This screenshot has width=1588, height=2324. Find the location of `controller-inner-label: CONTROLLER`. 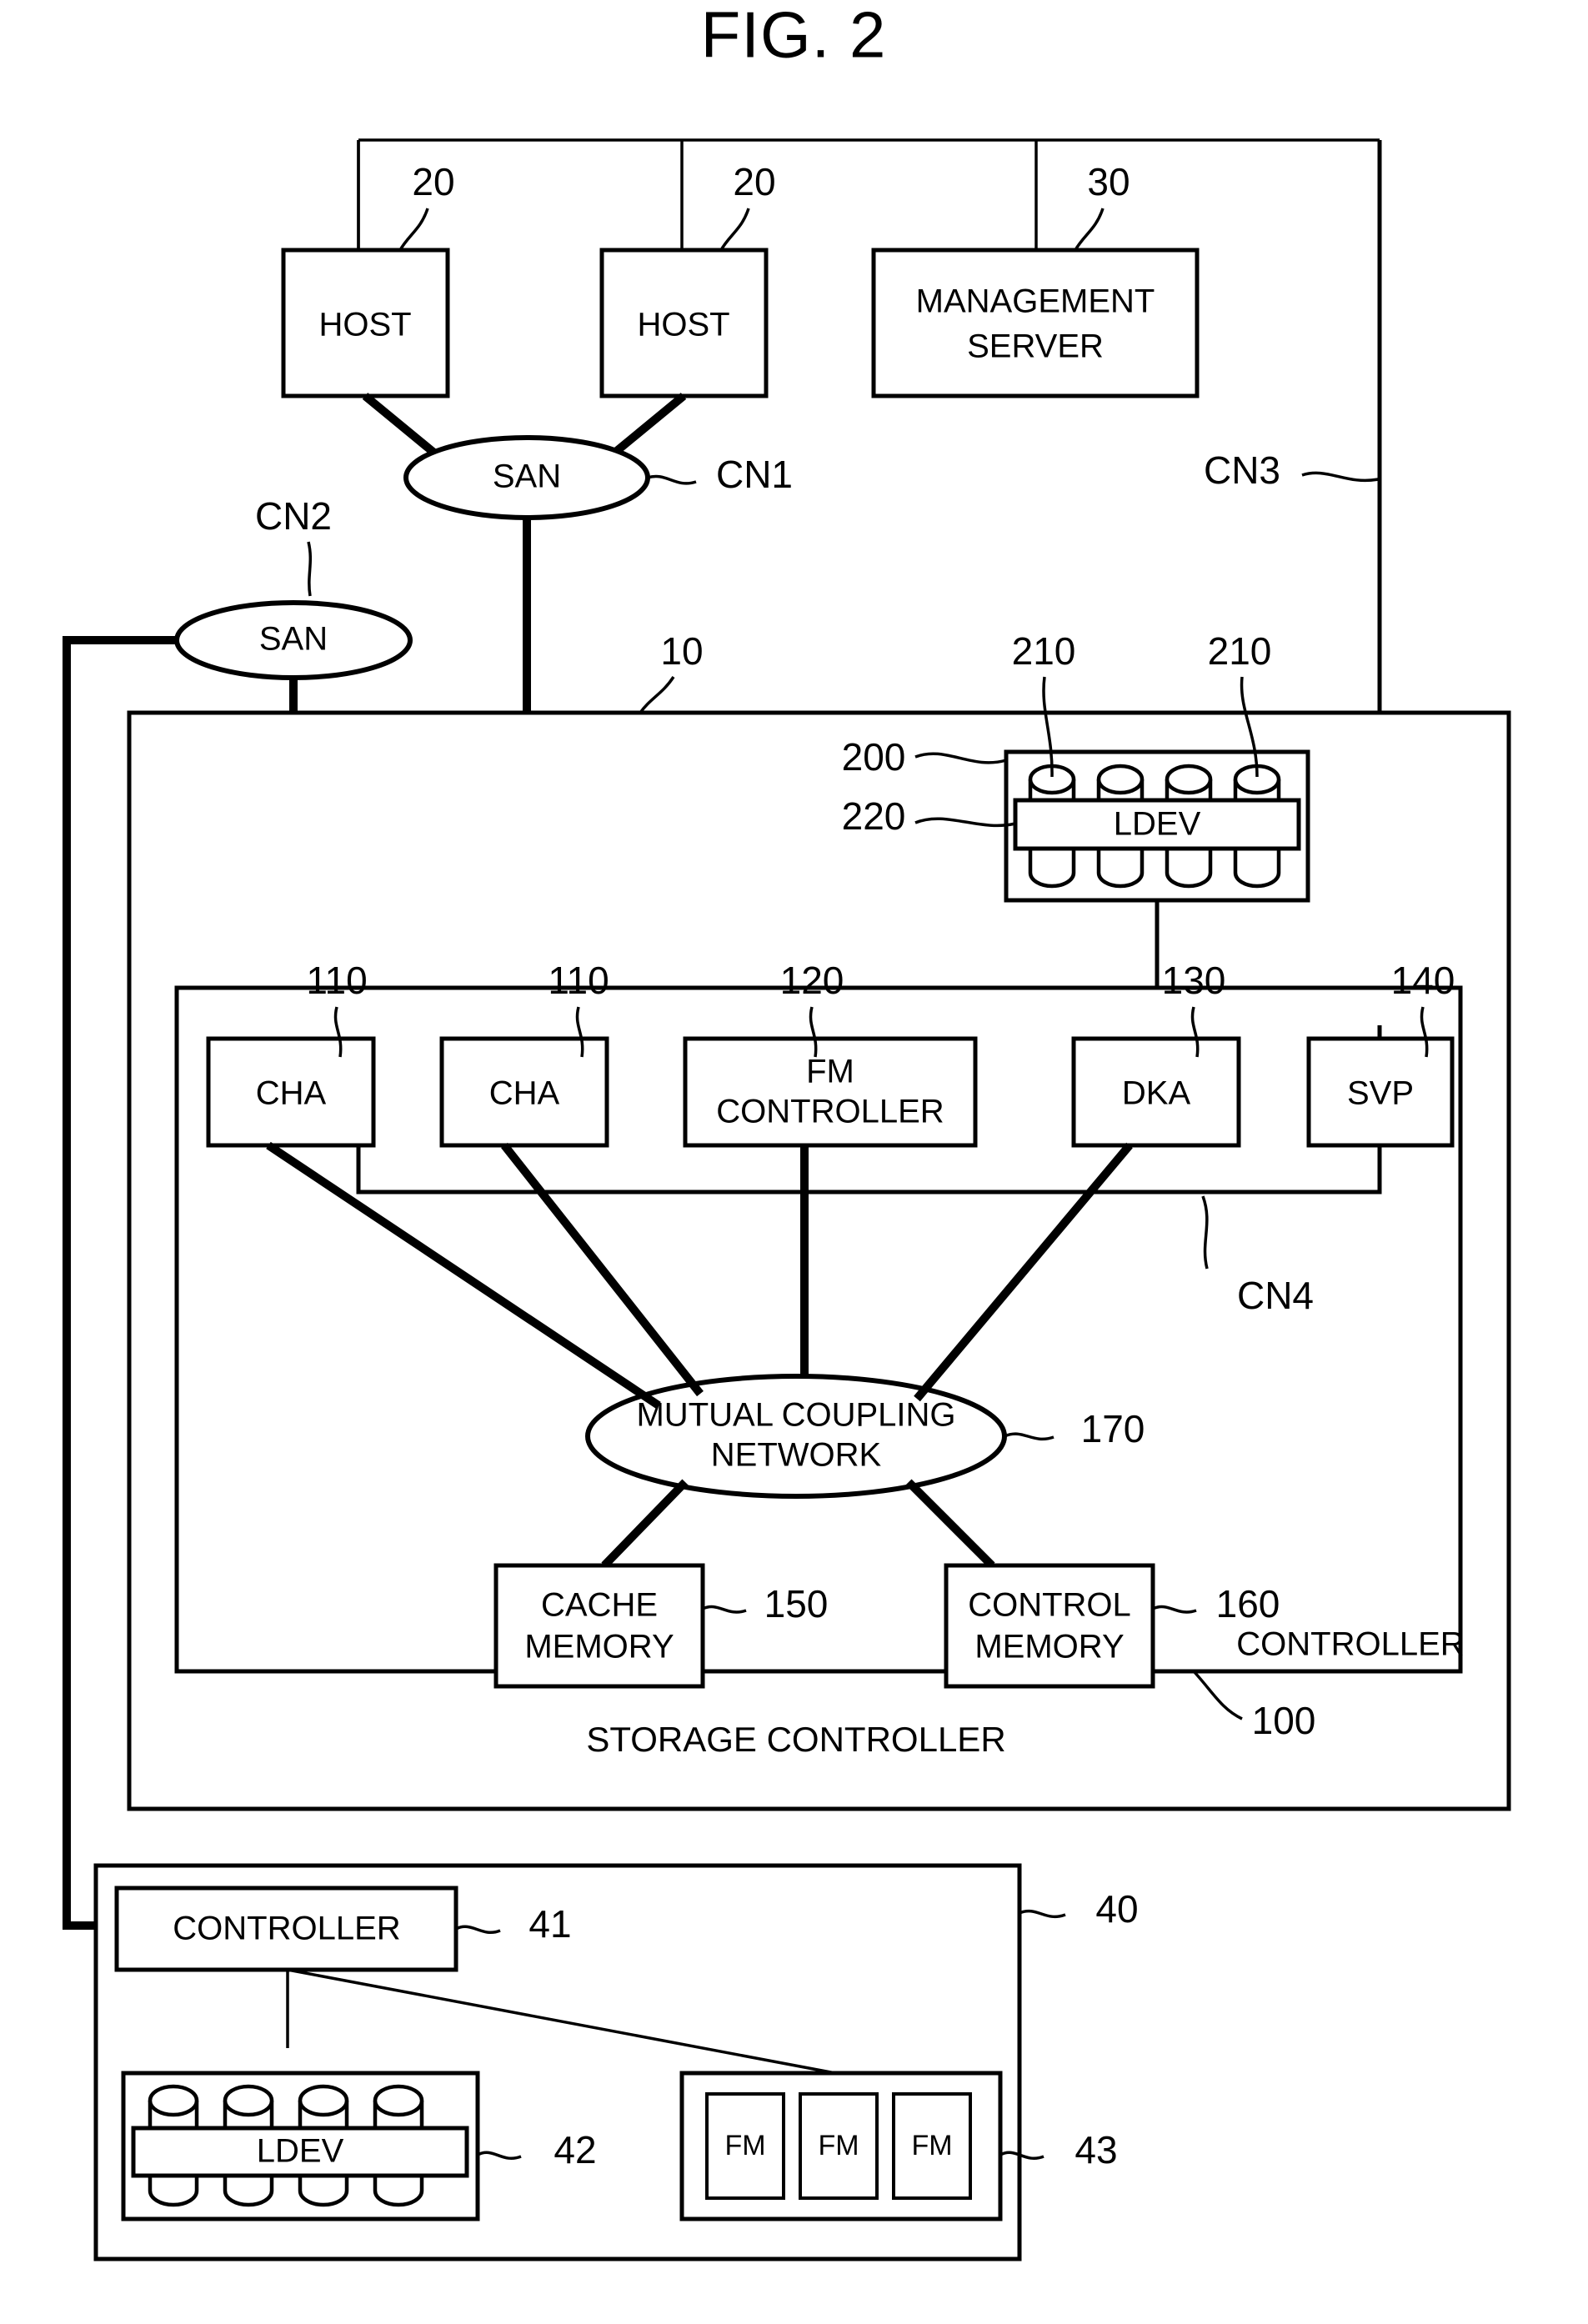

controller-inner-label: CONTROLLER is located at coordinates (1350, 1645).